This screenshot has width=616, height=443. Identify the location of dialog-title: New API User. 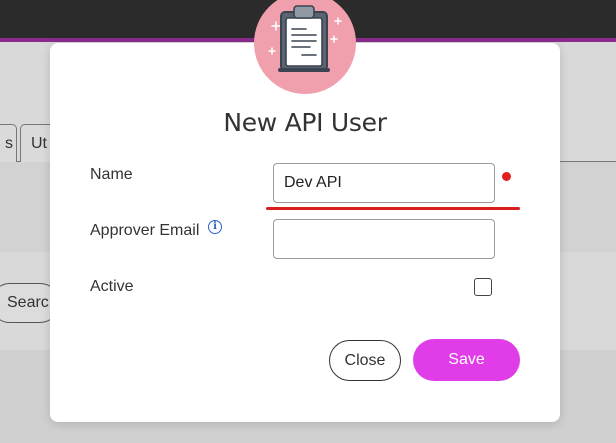
(305, 122).